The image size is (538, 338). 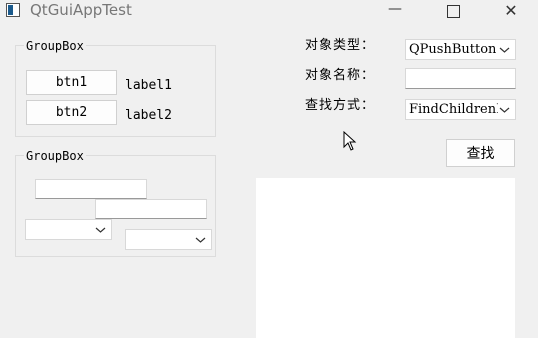 I want to click on close-icon: ✕, so click(x=511, y=10).